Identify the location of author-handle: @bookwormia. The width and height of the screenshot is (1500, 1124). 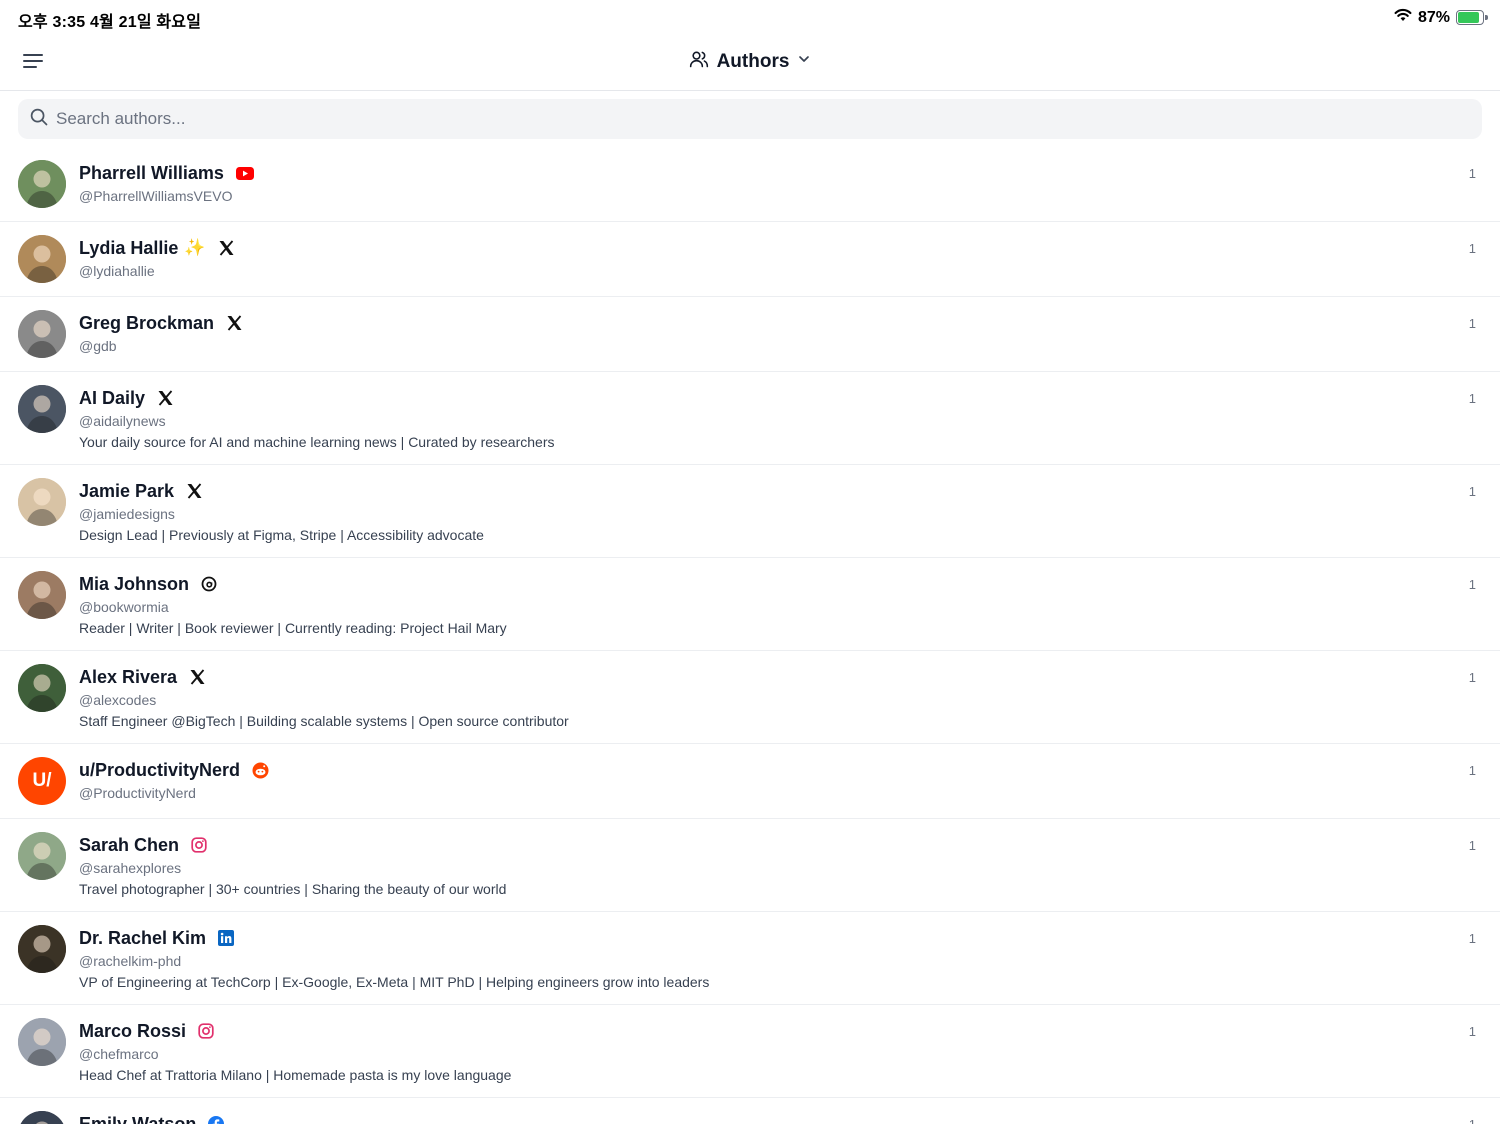
(124, 607).